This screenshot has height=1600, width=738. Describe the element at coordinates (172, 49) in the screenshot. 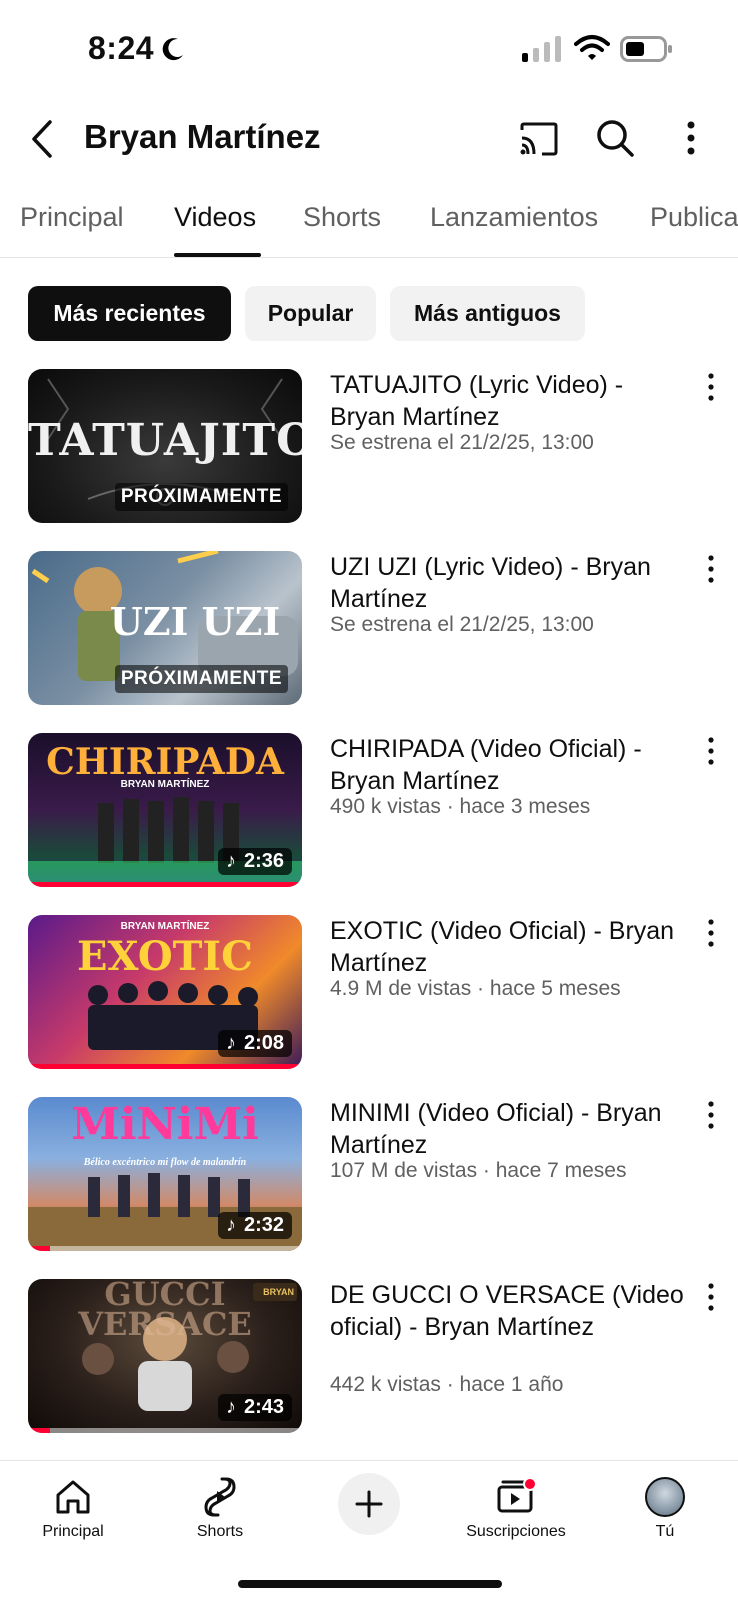

I see `moon-icon` at that location.